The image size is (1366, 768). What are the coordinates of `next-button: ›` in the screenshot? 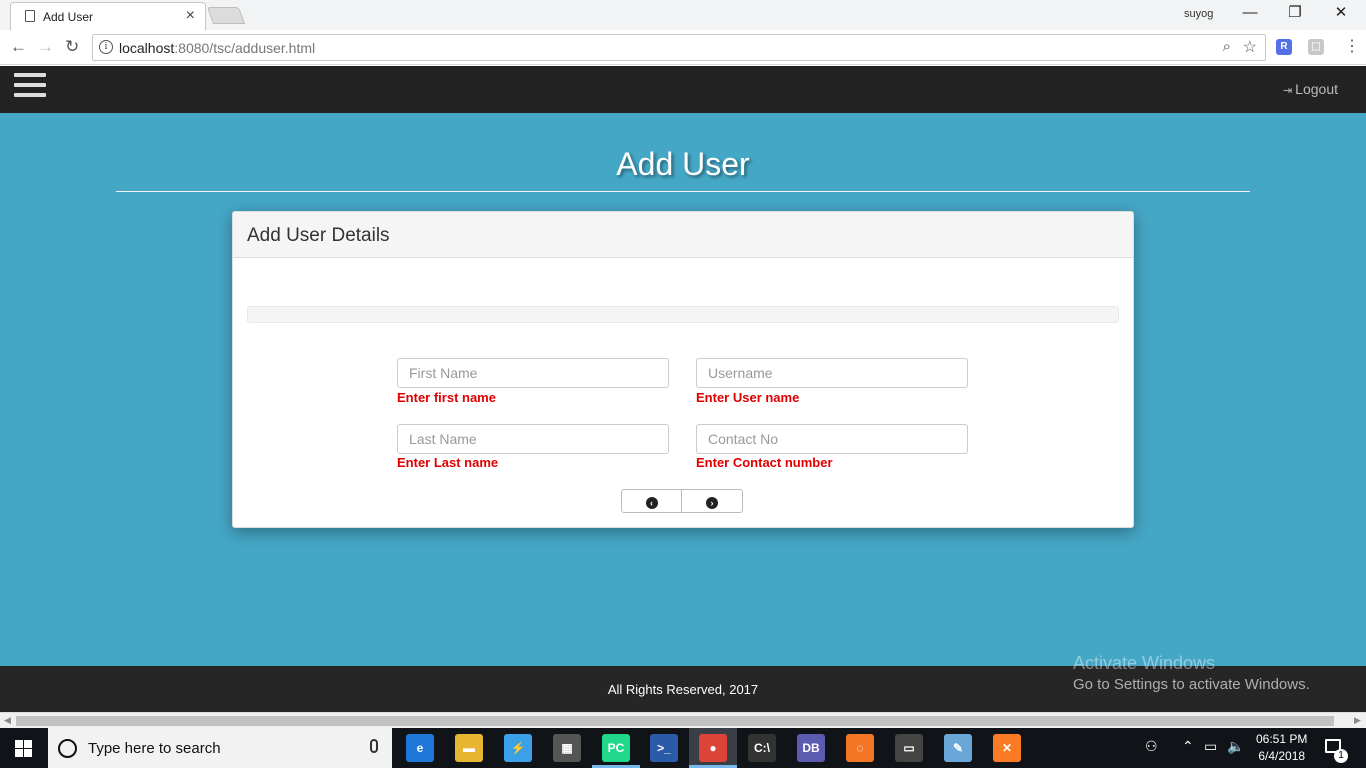 It's located at (712, 501).